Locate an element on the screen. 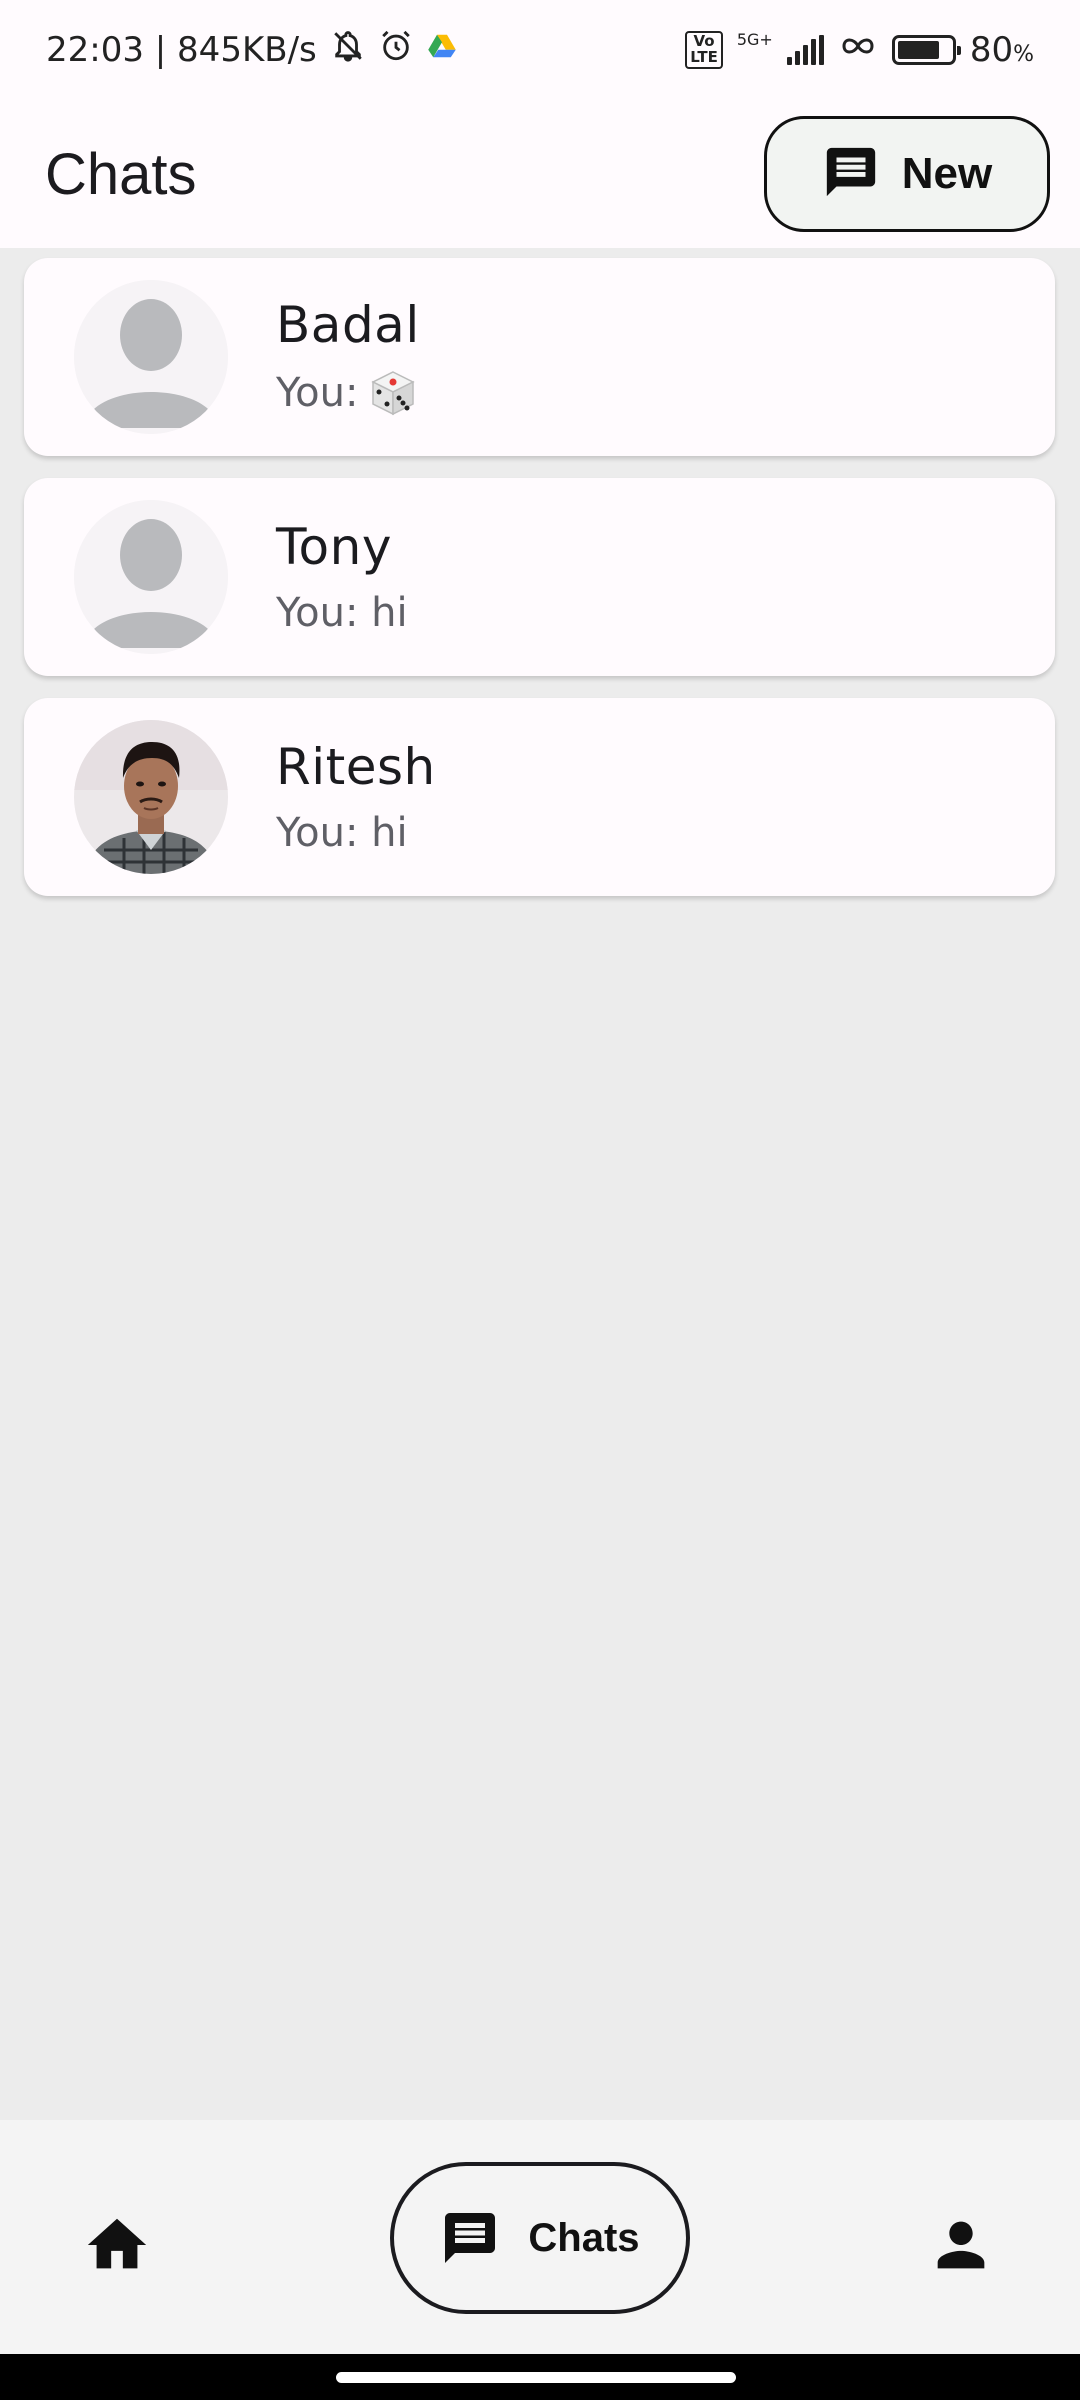 The width and height of the screenshot is (1080, 2400). battery-text: 80% is located at coordinates (1002, 50).